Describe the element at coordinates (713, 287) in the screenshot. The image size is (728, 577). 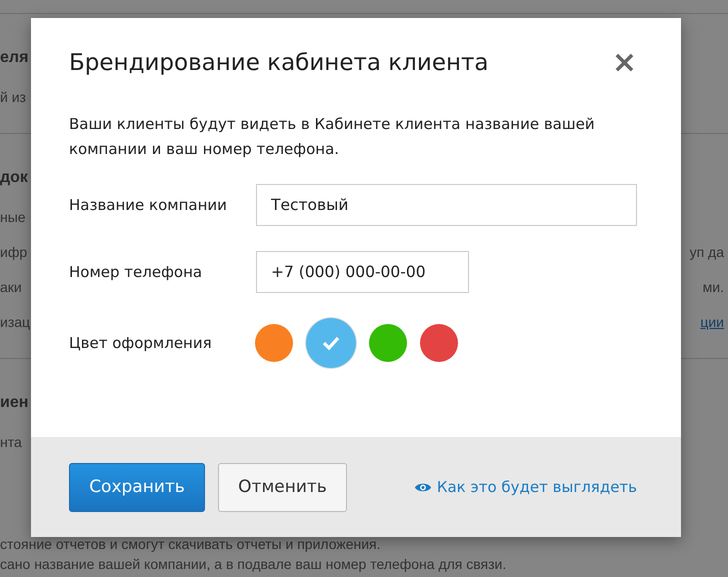
I see `body-text: ми.` at that location.